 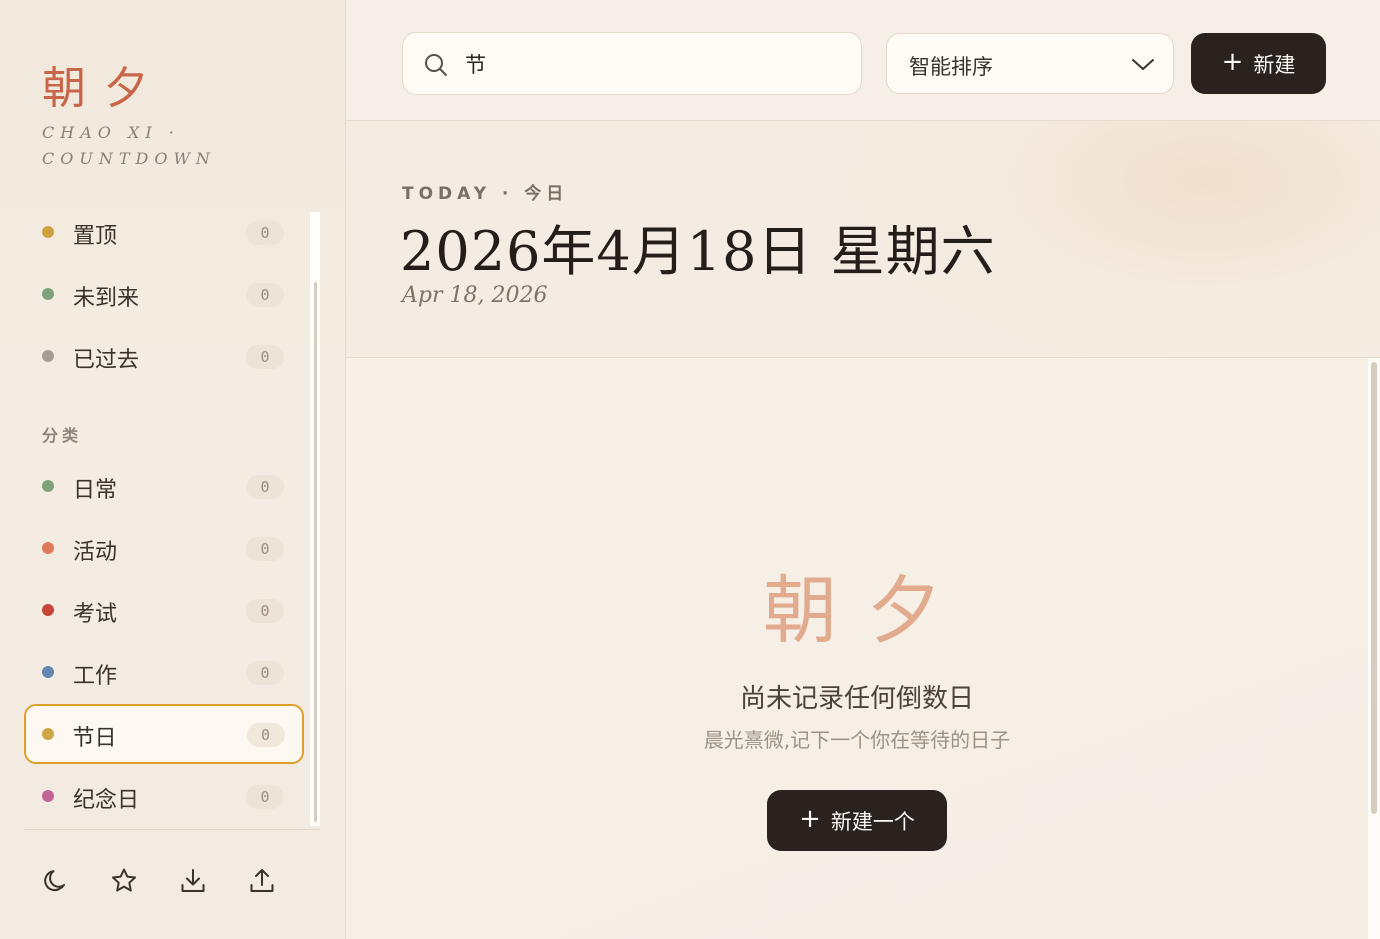 What do you see at coordinates (129, 145) in the screenshot?
I see `app-logo-subtitle: CHAO XI · COUNTDOWN` at bounding box center [129, 145].